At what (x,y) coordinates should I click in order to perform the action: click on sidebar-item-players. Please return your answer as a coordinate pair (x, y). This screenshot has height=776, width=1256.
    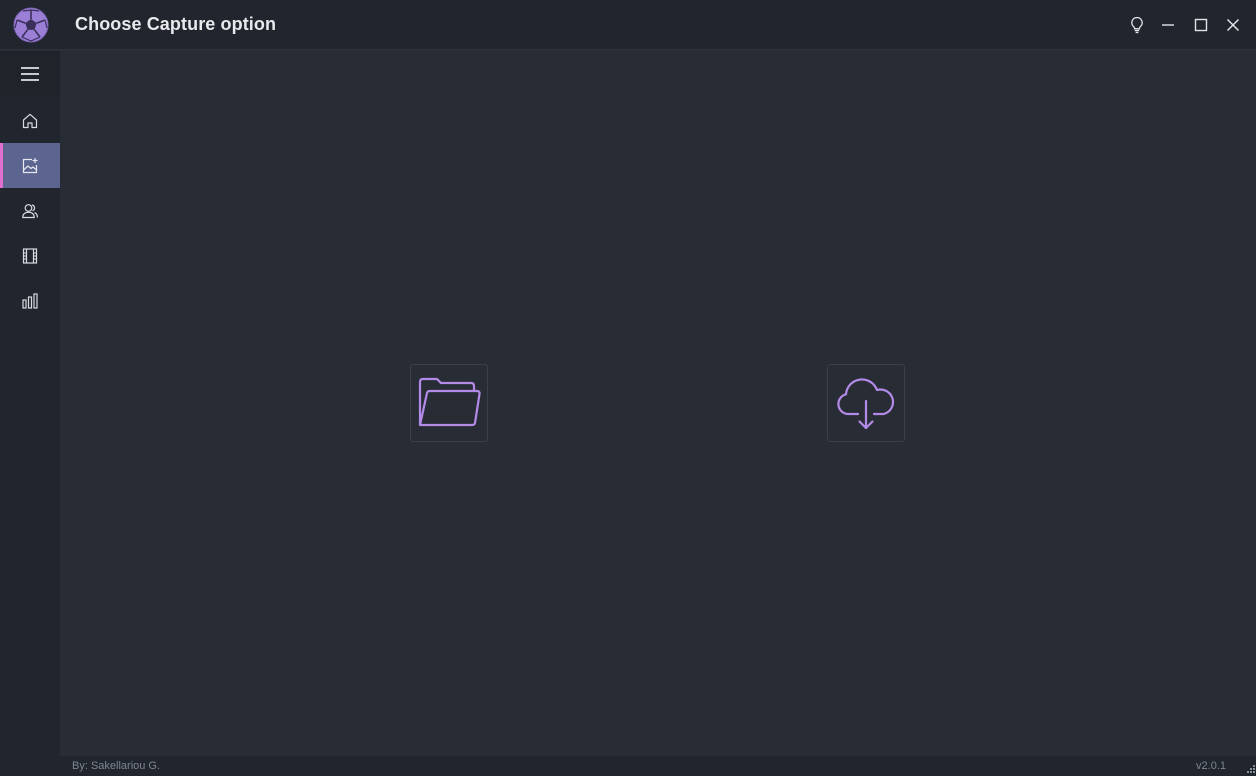
    Looking at the image, I should click on (30, 210).